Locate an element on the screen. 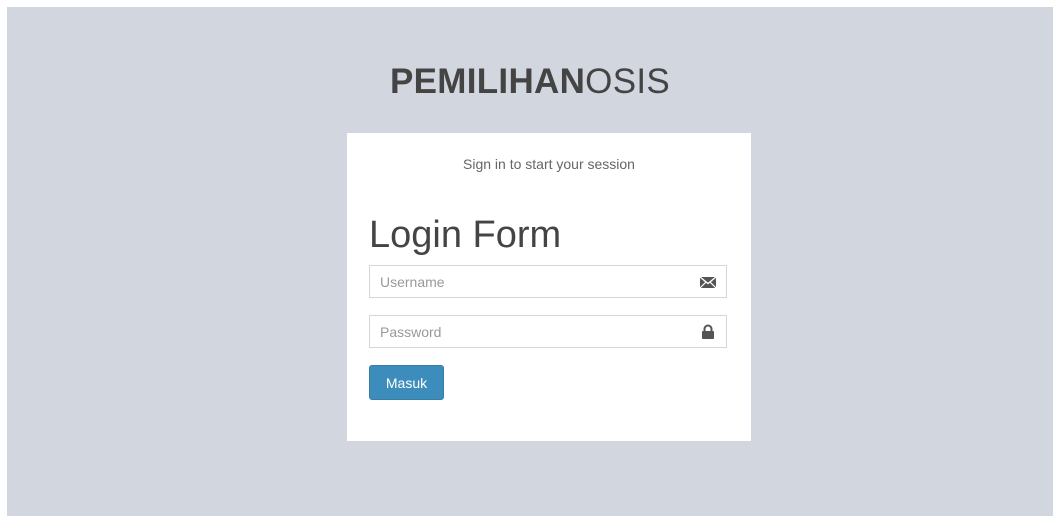 Image resolution: width=1055 pixels, height=516 pixels. username-field-group is located at coordinates (548, 281).